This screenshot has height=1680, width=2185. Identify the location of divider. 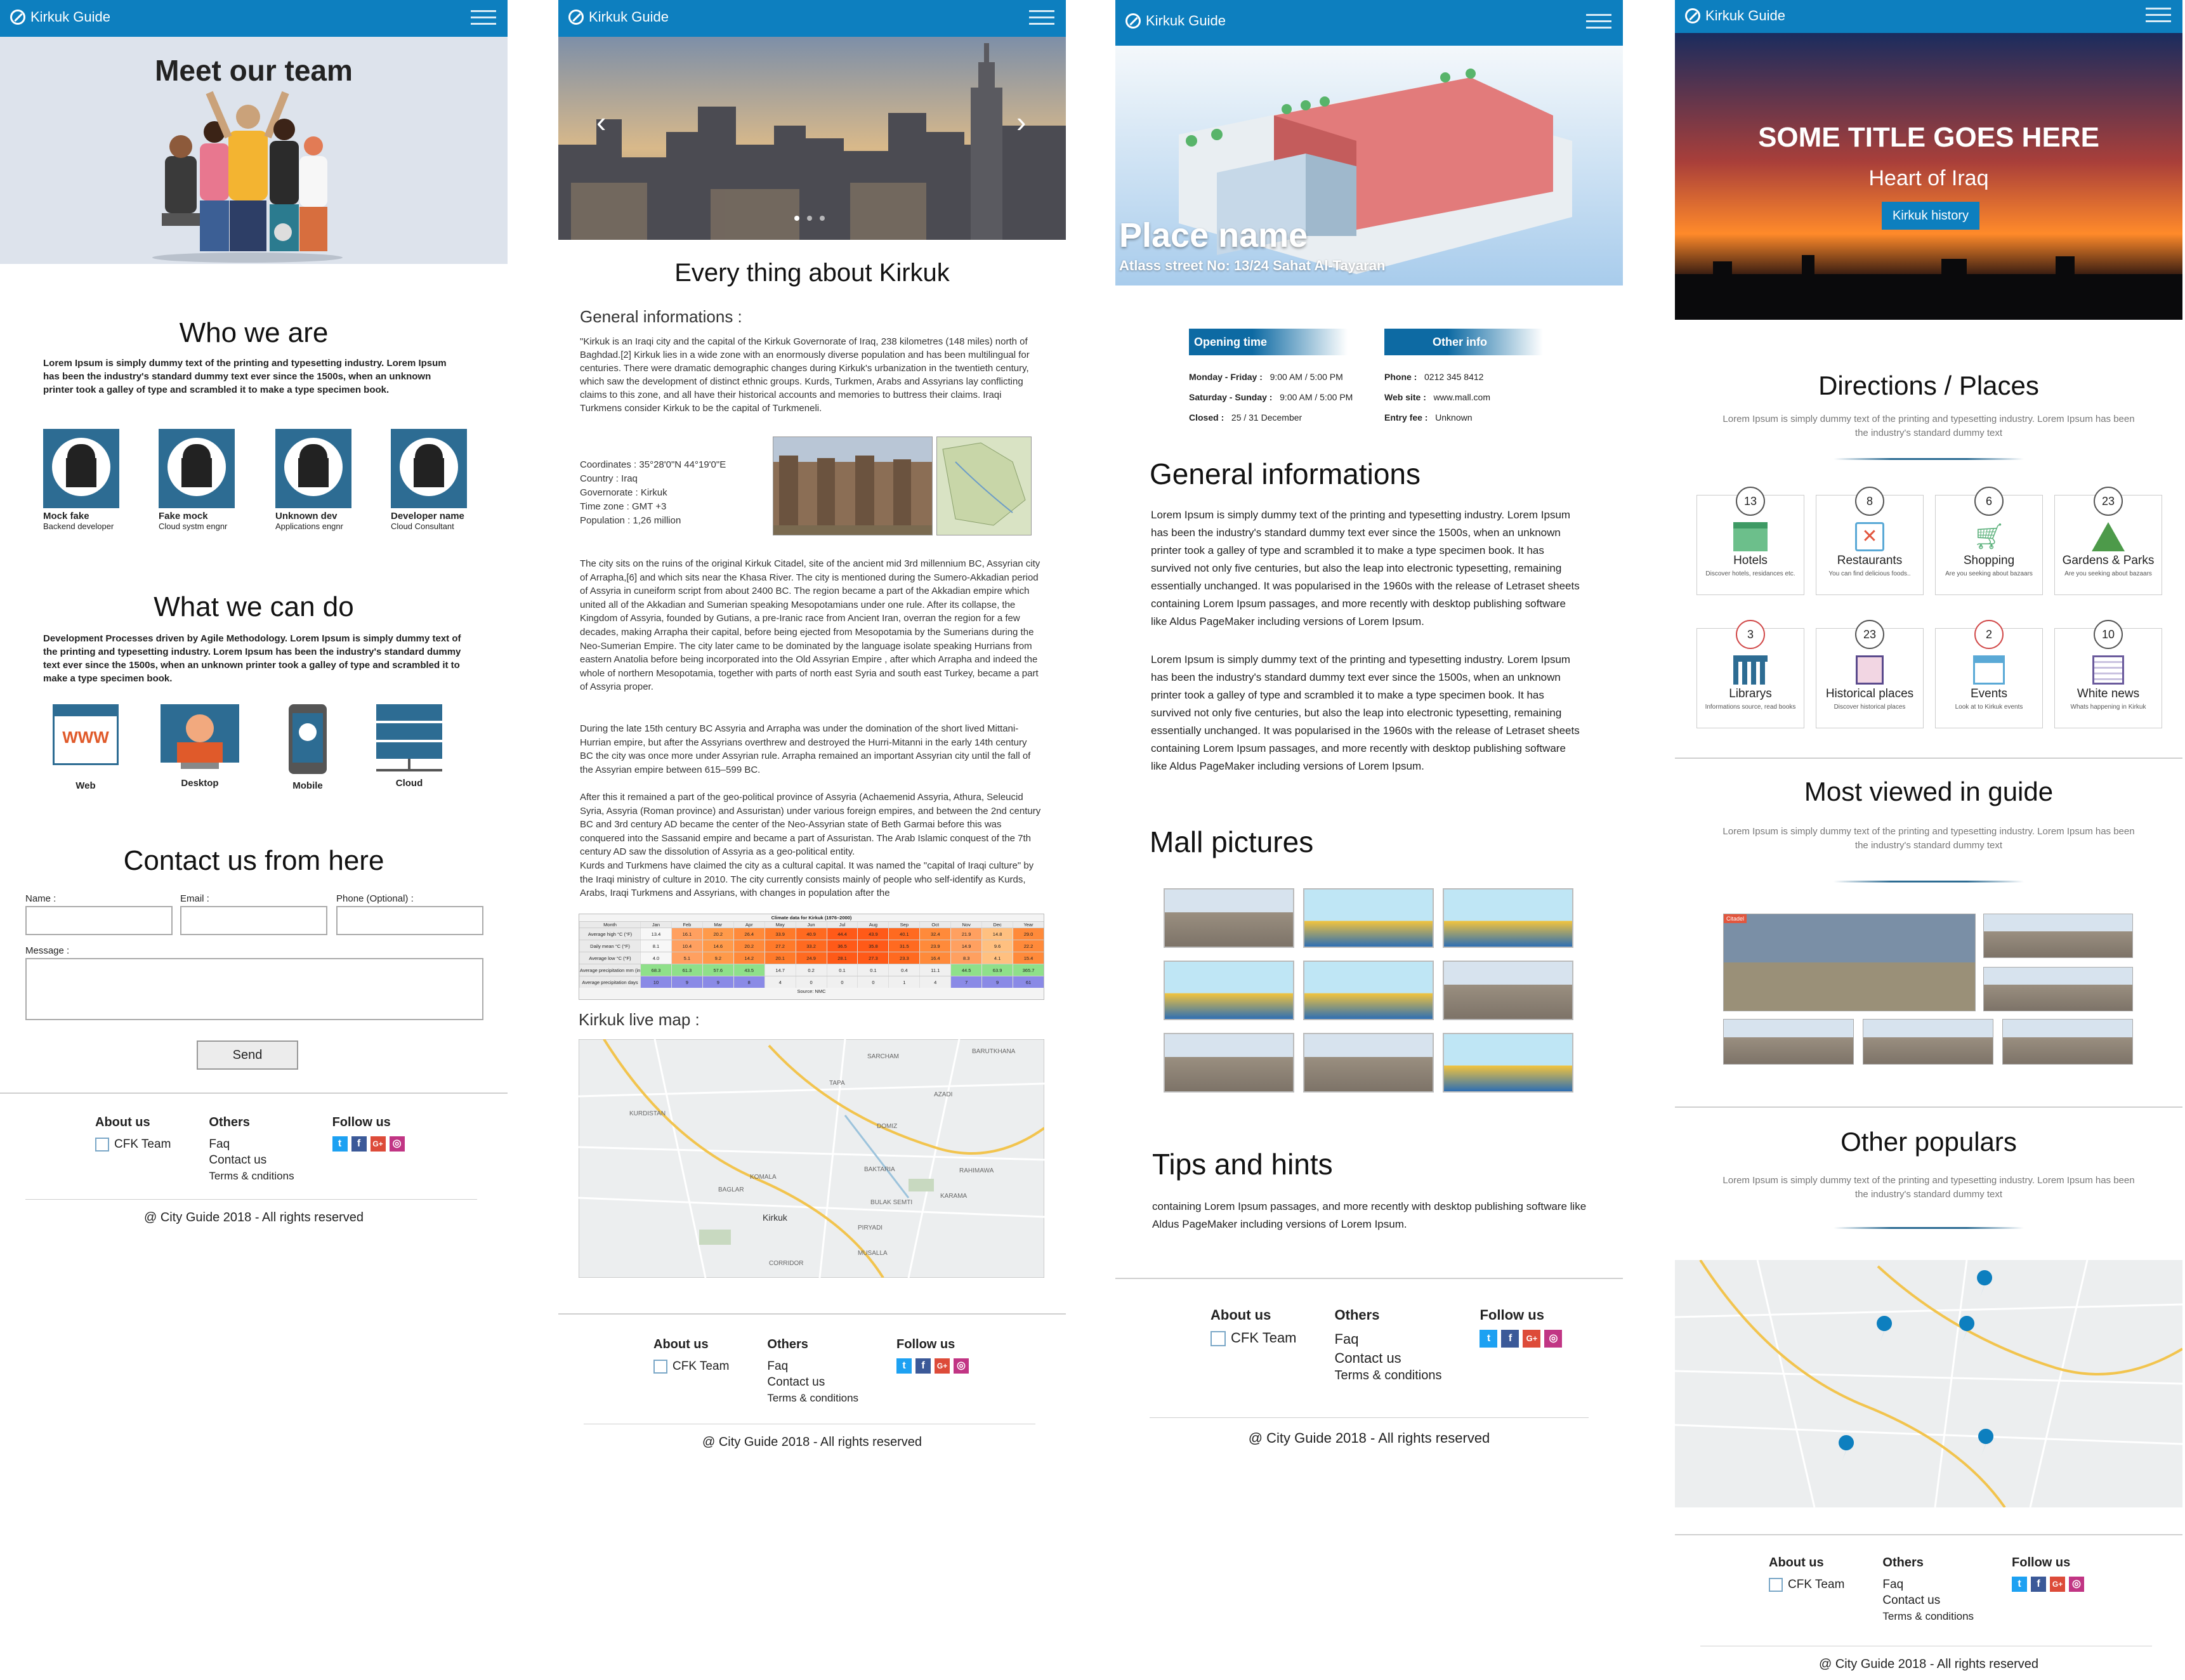
(1369, 1278).